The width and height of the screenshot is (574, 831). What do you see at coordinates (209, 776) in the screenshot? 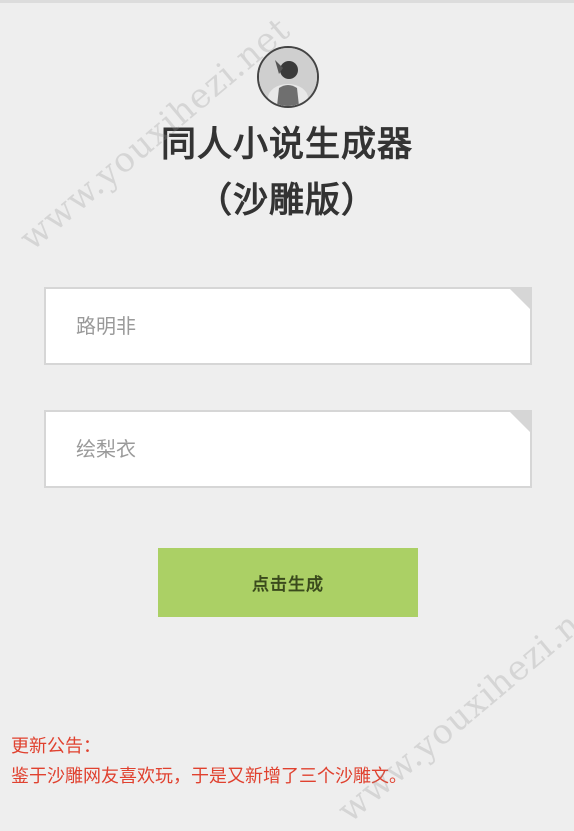
I see `notice-body: 鉴于沙雕网友喜欢玩，于是又新增了三个沙雕文。` at bounding box center [209, 776].